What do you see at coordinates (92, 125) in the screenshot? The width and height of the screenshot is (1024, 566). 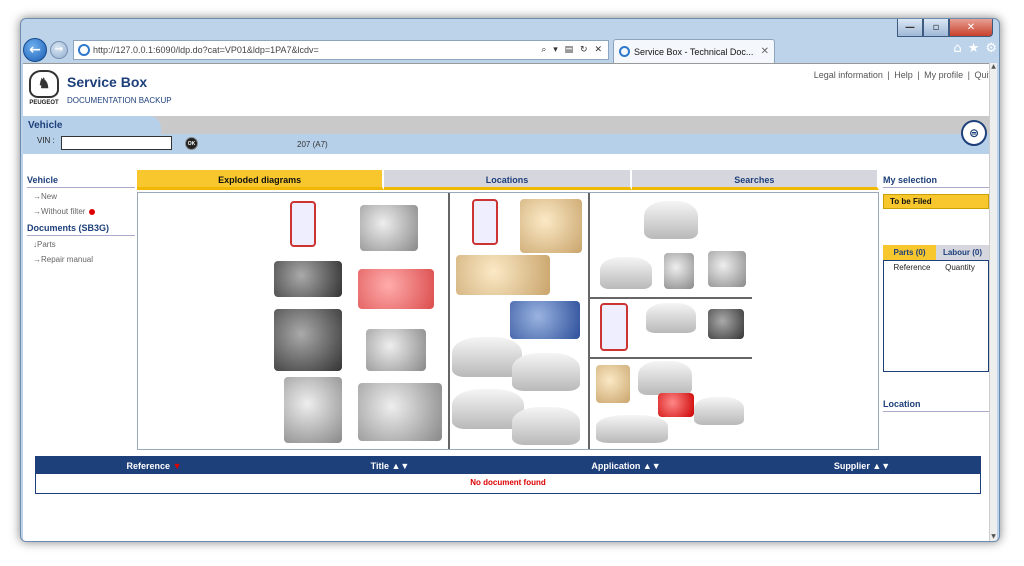 I see `vehicle-tab: Vehicle` at bounding box center [92, 125].